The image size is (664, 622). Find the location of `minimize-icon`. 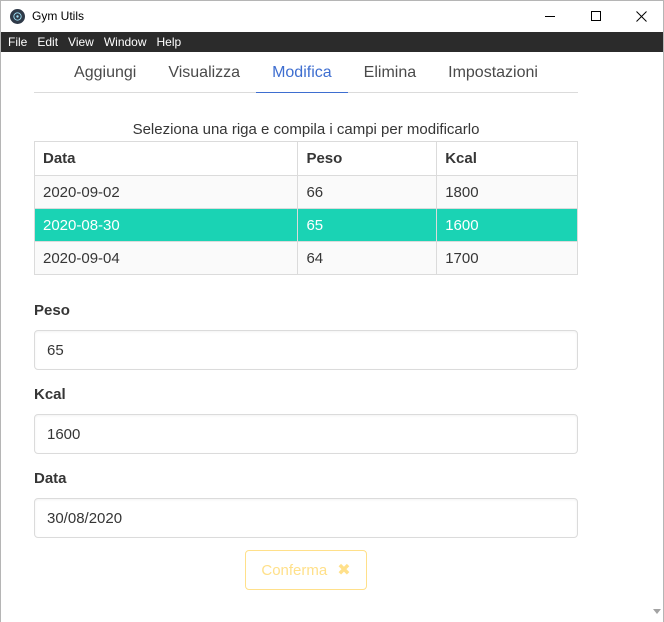

minimize-icon is located at coordinates (549, 16).